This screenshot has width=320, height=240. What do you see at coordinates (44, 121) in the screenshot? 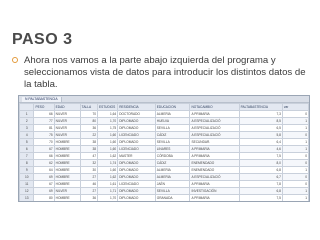
I see `data-cell: 77` at bounding box center [44, 121].